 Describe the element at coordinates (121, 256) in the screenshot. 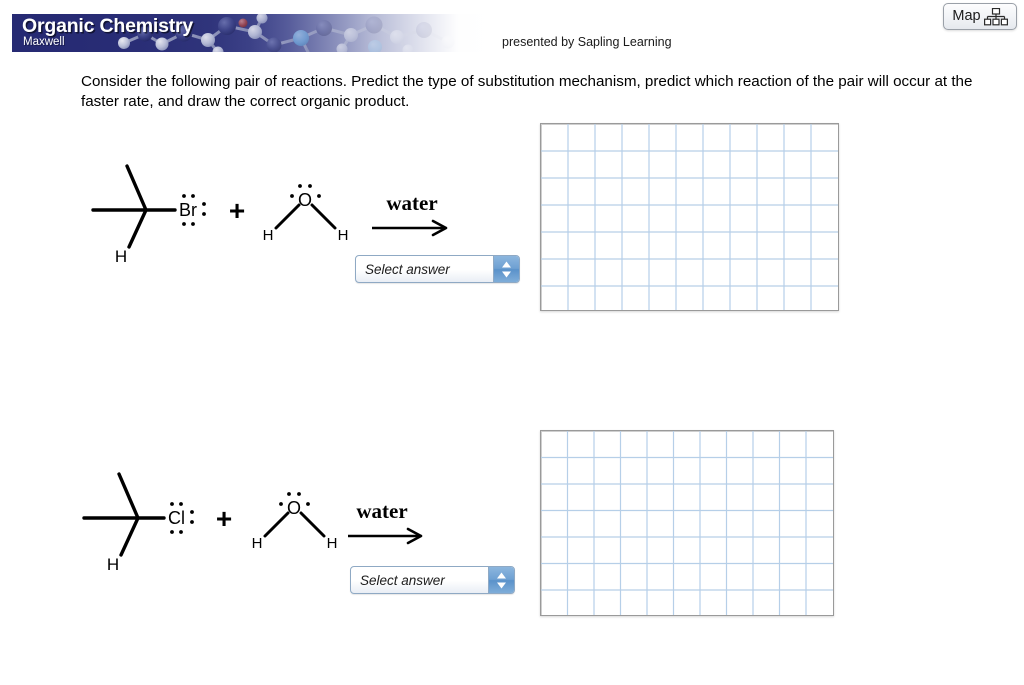

I see `substrate-hydrogen-label-1: H` at that location.